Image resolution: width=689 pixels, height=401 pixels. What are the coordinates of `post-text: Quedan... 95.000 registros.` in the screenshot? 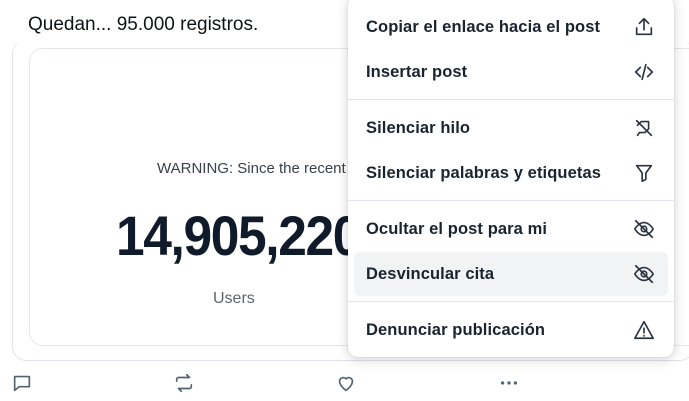 It's located at (143, 24).